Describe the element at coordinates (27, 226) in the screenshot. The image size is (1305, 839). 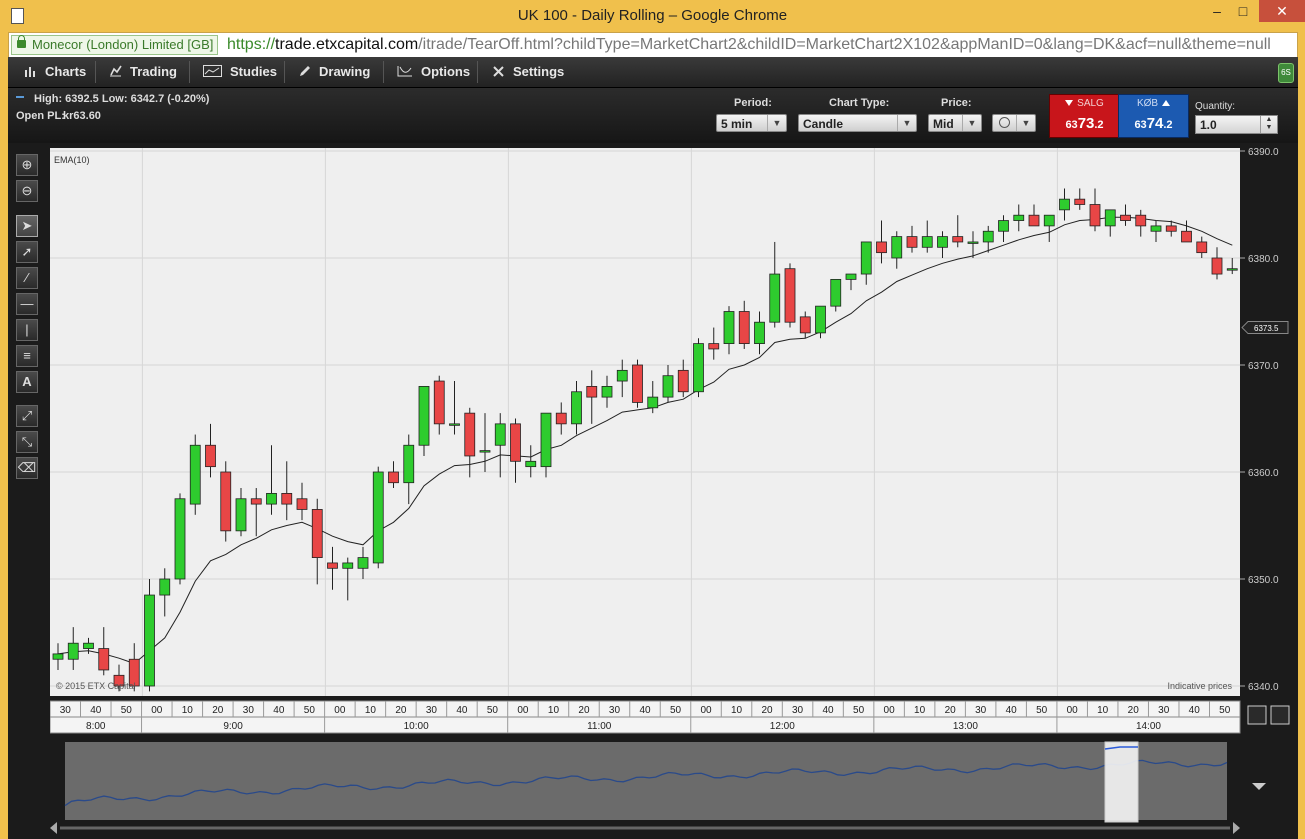
I see `pointer-icon: ➤` at that location.